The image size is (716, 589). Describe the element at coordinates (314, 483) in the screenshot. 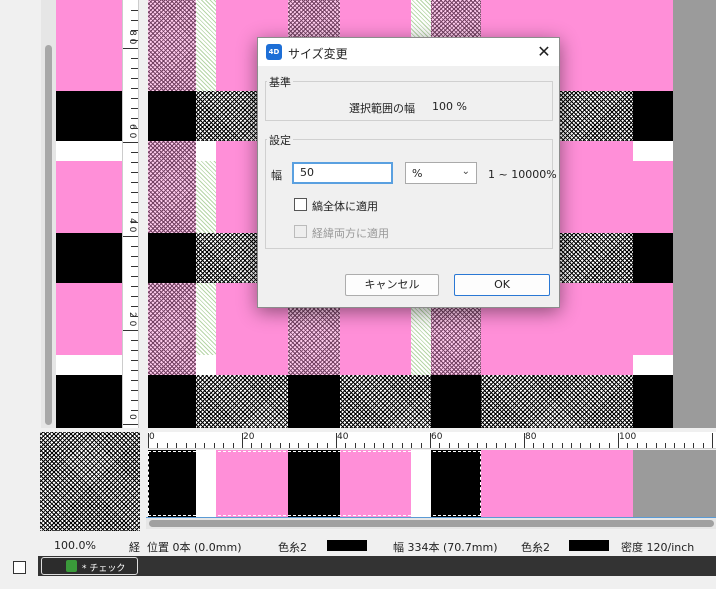

I see `selection-marquee` at that location.